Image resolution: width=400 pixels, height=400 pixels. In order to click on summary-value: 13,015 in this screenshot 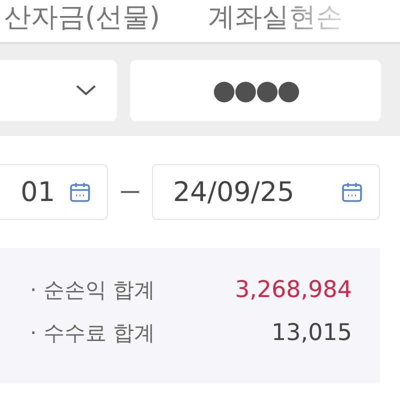, I will do `click(312, 333)`.